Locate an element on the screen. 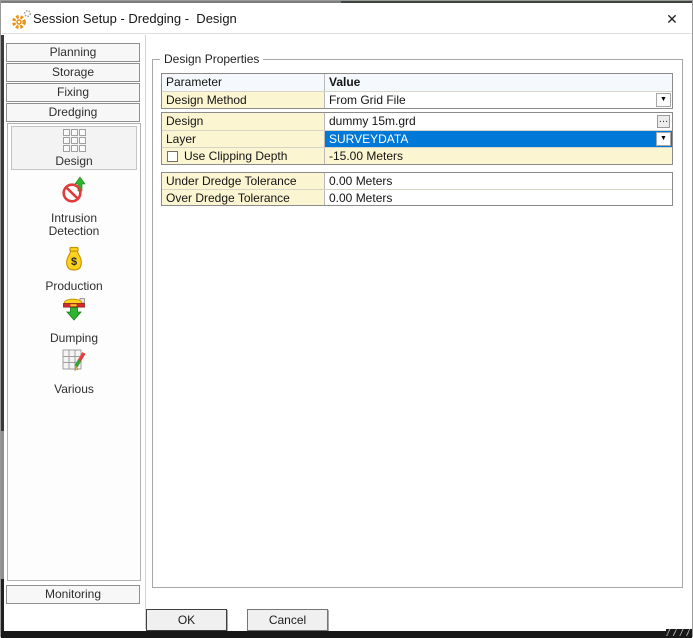 Image resolution: width=693 pixels, height=638 pixels. under-dredge-tolerance-value: 0.00 Meters is located at coordinates (361, 181).